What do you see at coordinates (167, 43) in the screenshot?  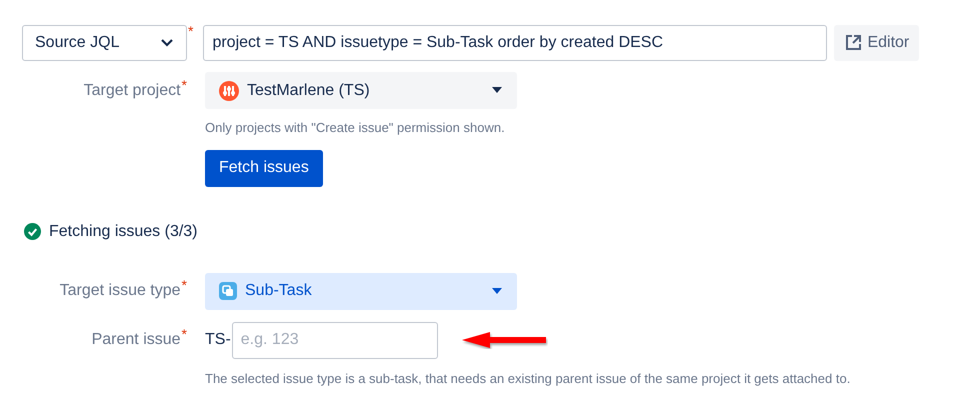 I see `chevron-icon` at bounding box center [167, 43].